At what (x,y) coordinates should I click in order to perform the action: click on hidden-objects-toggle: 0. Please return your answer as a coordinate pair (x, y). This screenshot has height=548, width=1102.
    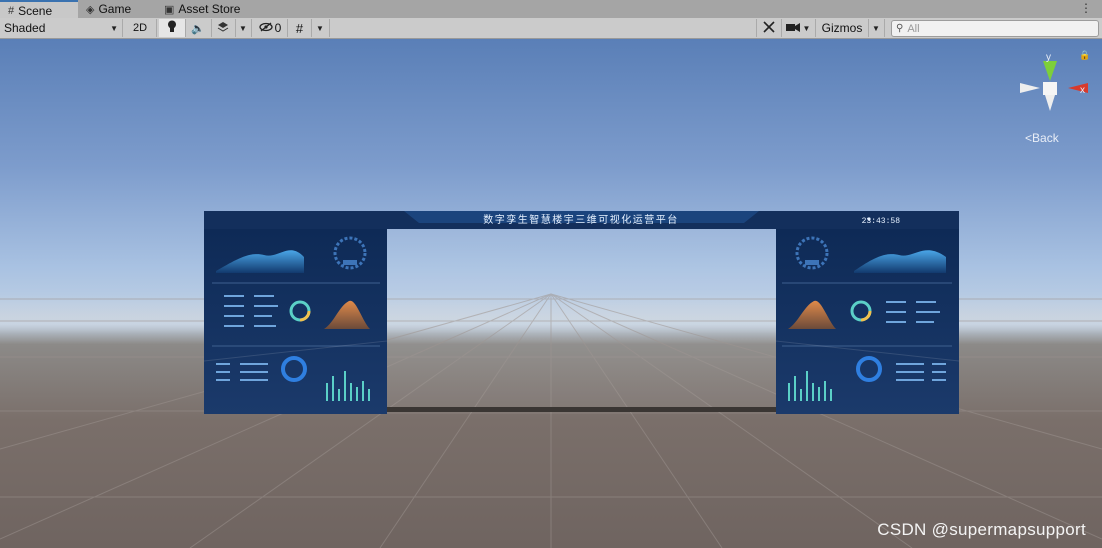
    Looking at the image, I should click on (270, 28).